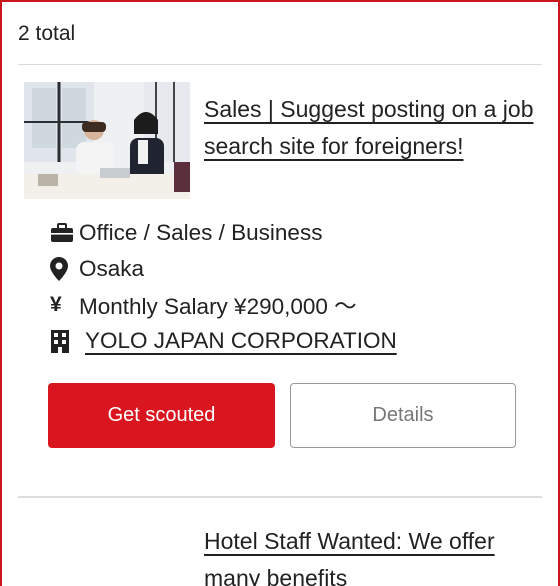 The width and height of the screenshot is (560, 586). I want to click on job-category: Office / Sales / Business, so click(186, 233).